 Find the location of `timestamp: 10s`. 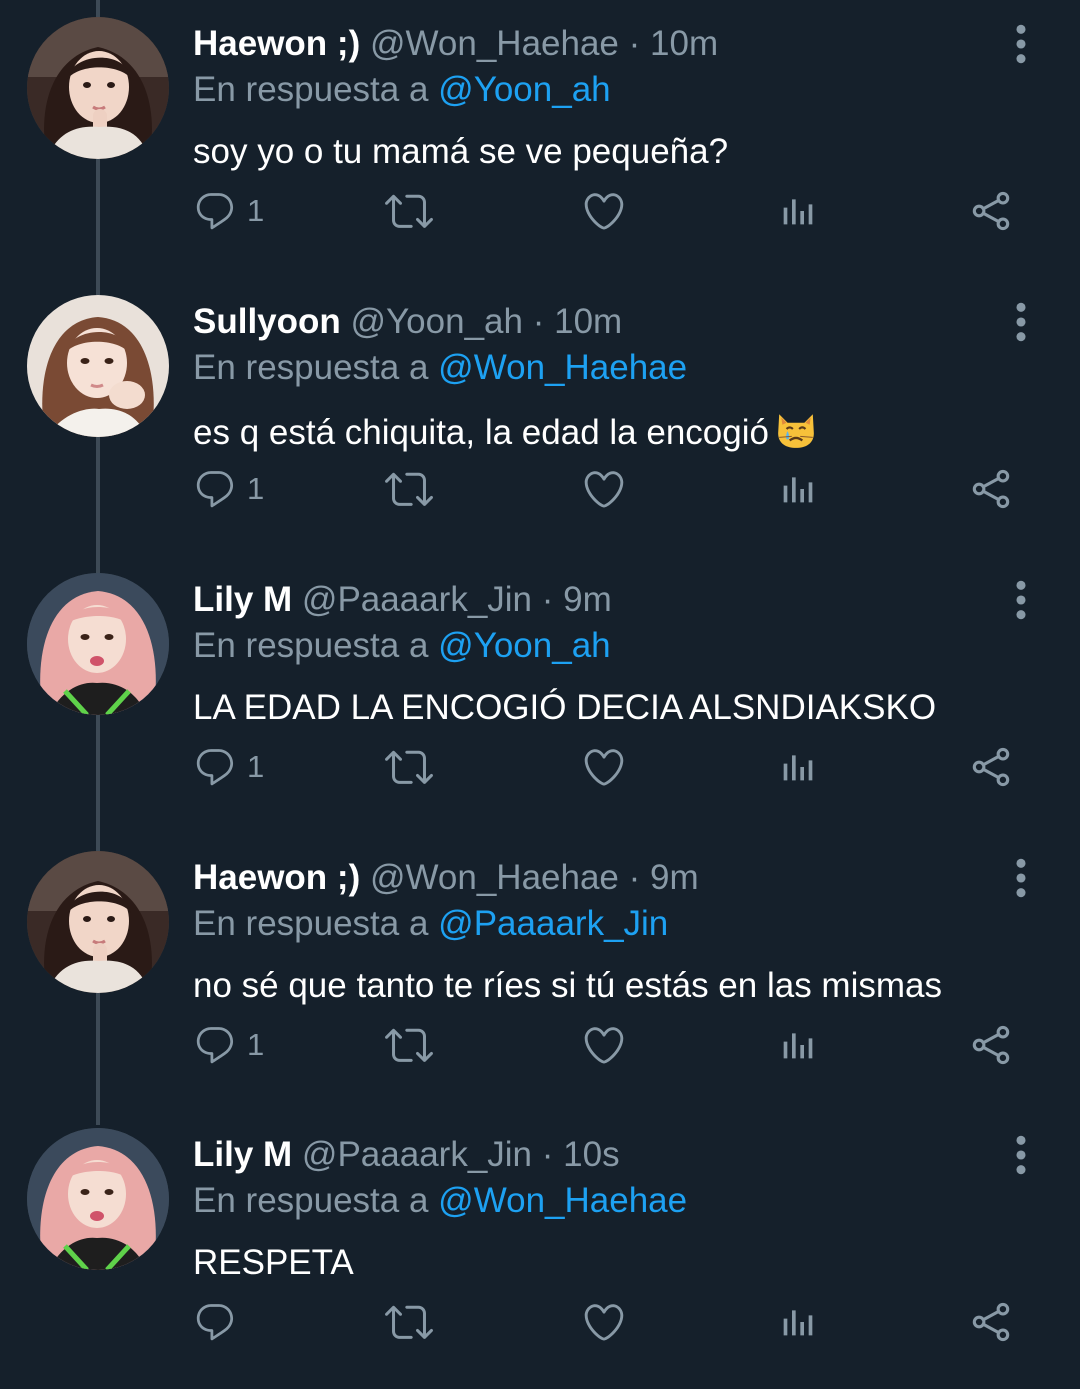

timestamp: 10s is located at coordinates (591, 1154).